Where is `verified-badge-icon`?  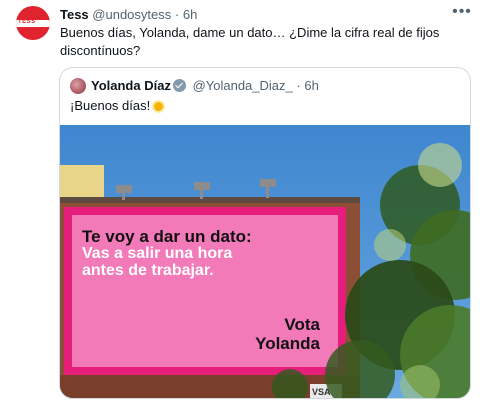 verified-badge-icon is located at coordinates (179, 85).